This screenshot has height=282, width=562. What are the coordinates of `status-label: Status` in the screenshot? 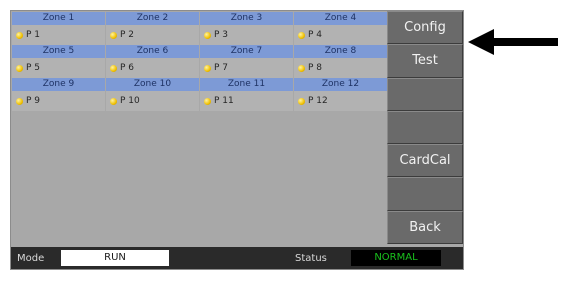 It's located at (311, 258).